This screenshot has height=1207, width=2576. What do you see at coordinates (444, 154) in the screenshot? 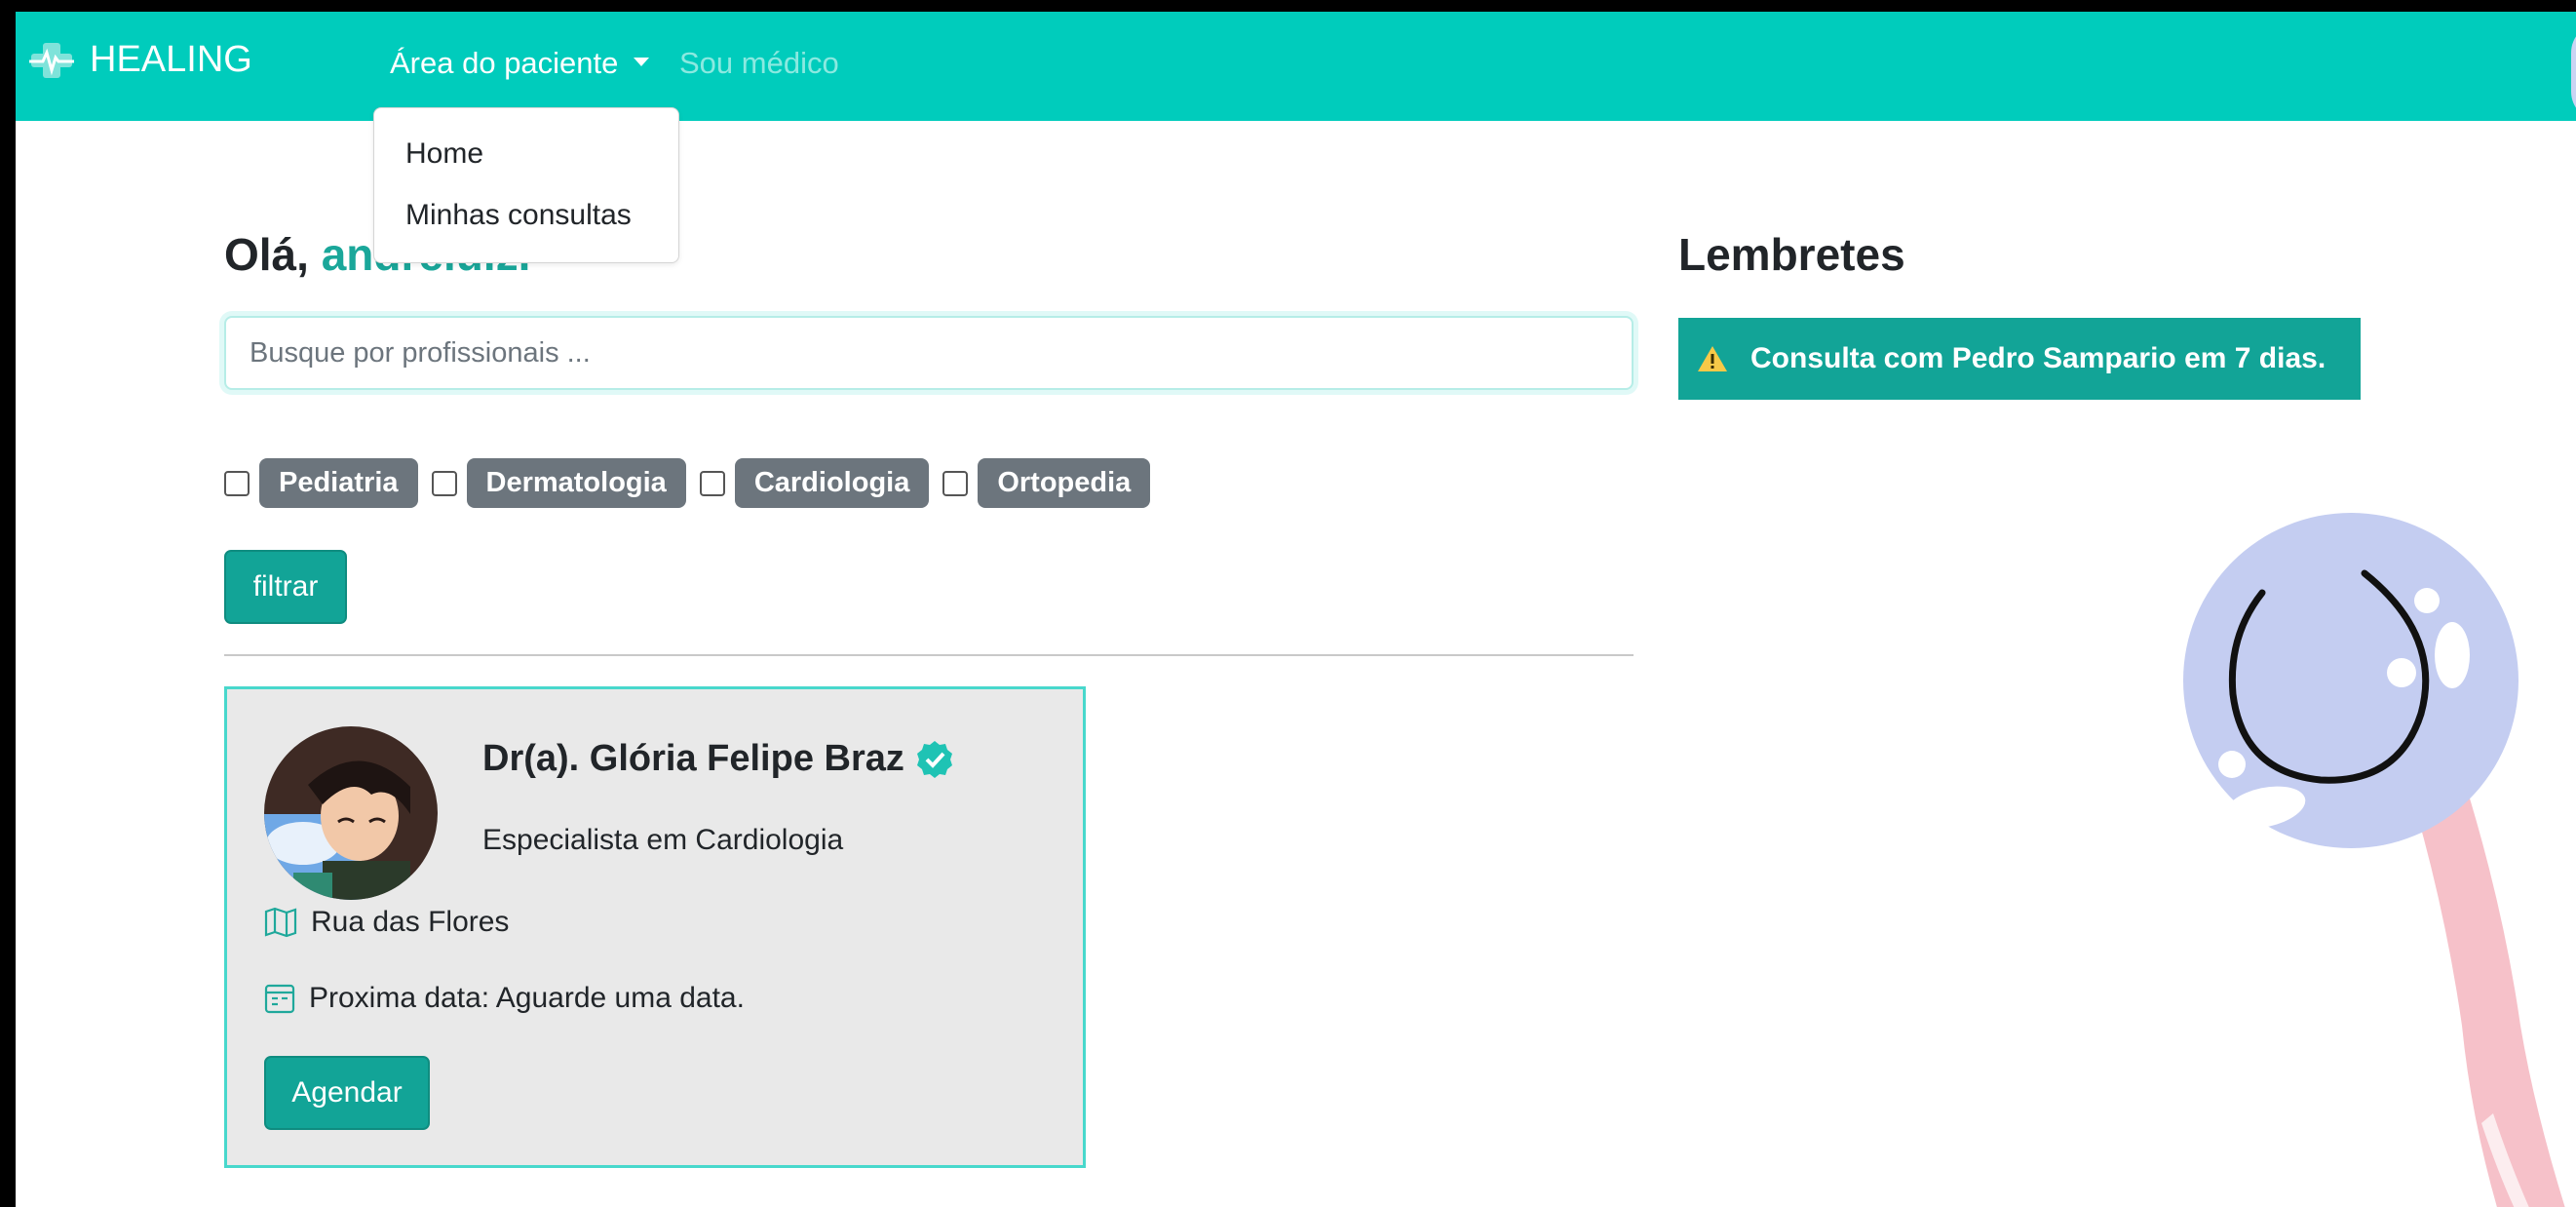
I see `dropdown-item-home: Home` at bounding box center [444, 154].